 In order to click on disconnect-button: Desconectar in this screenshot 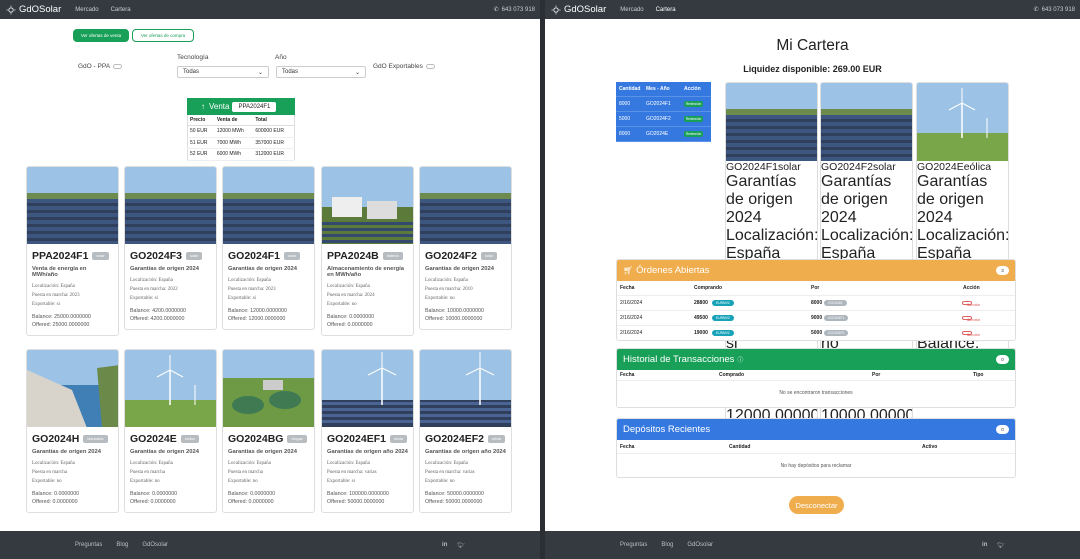, I will do `click(816, 505)`.